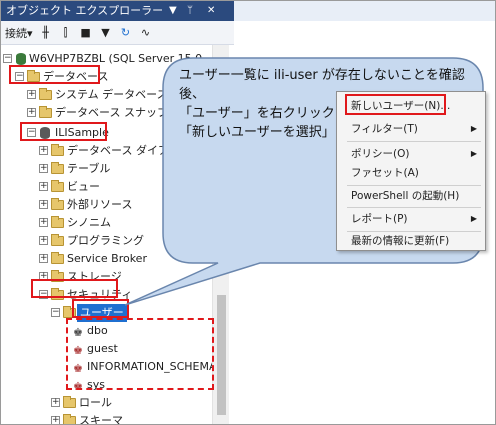  Describe the element at coordinates (384, 129) in the screenshot. I see `menu-label: フィルター(T)` at that location.